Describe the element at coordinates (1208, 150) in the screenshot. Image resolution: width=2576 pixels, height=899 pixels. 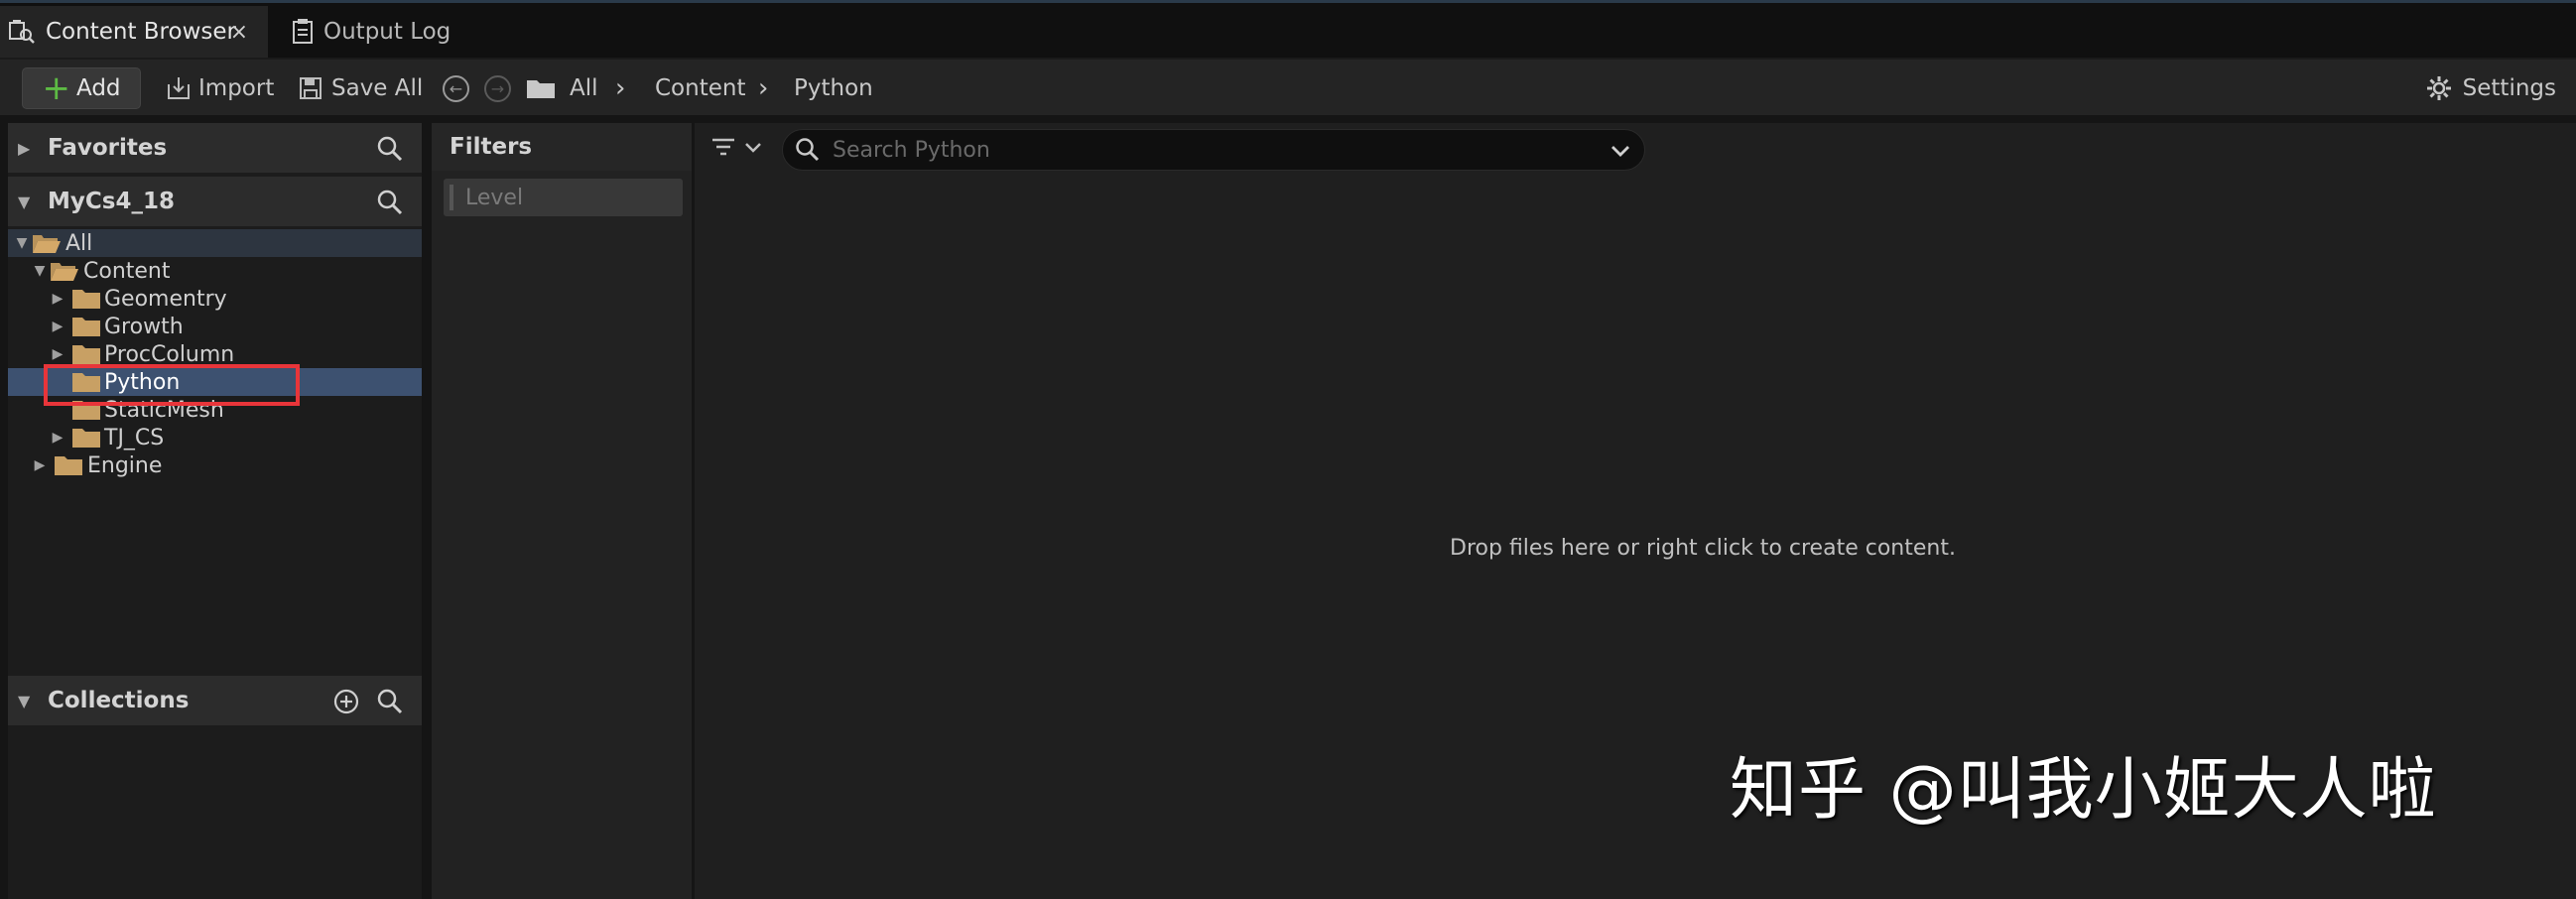
I see `search-input` at that location.